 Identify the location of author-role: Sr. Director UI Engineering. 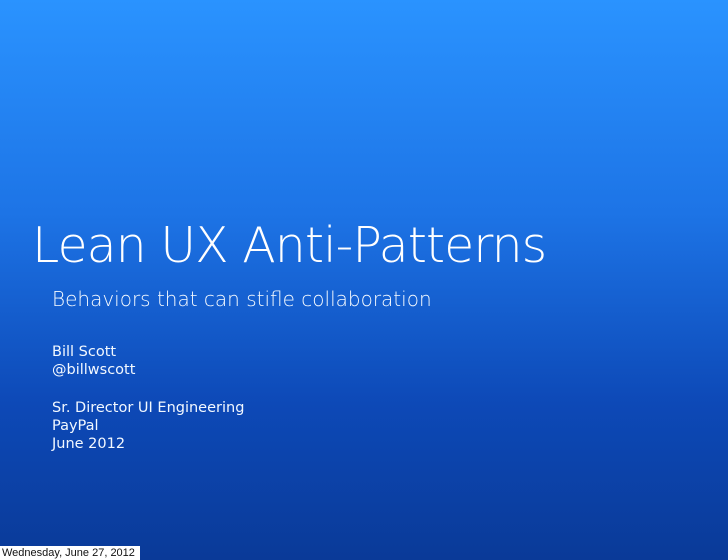
(148, 408).